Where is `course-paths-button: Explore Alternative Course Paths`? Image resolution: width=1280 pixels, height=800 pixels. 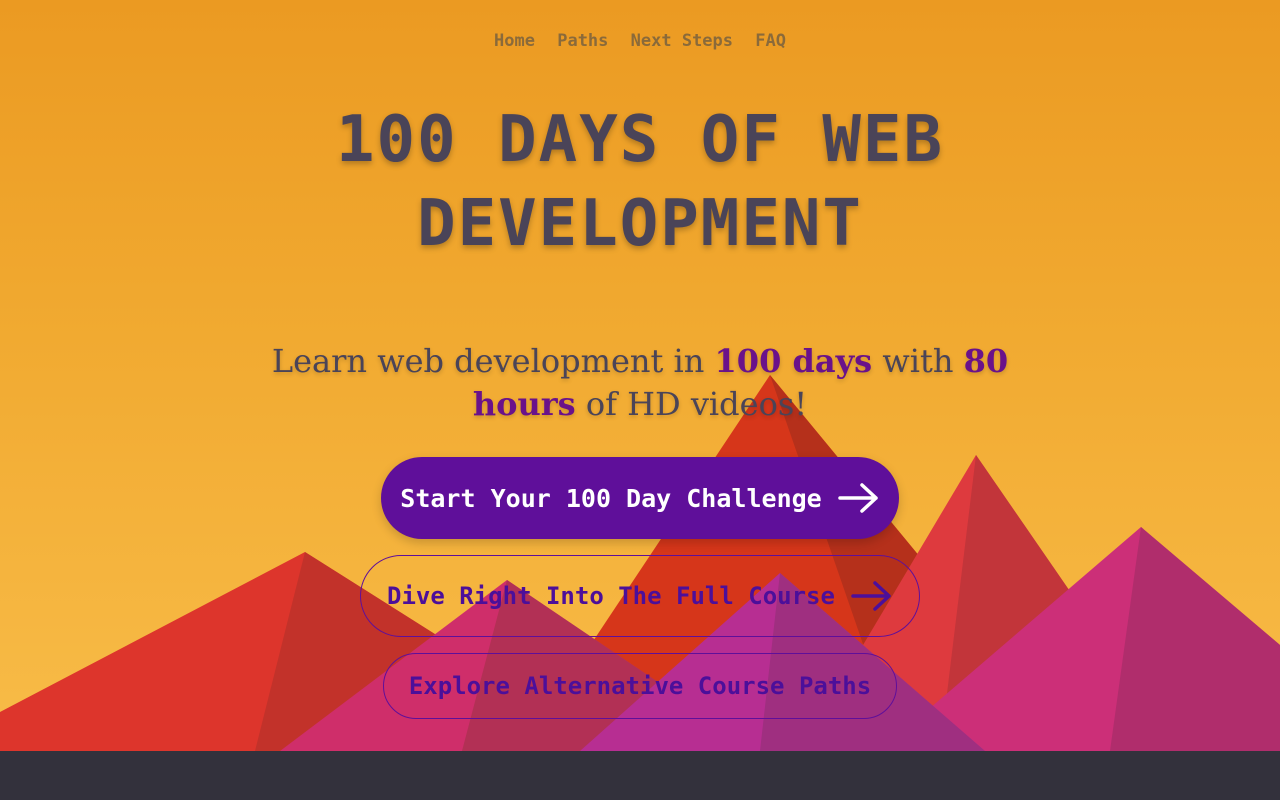
course-paths-button: Explore Alternative Course Paths is located at coordinates (640, 686).